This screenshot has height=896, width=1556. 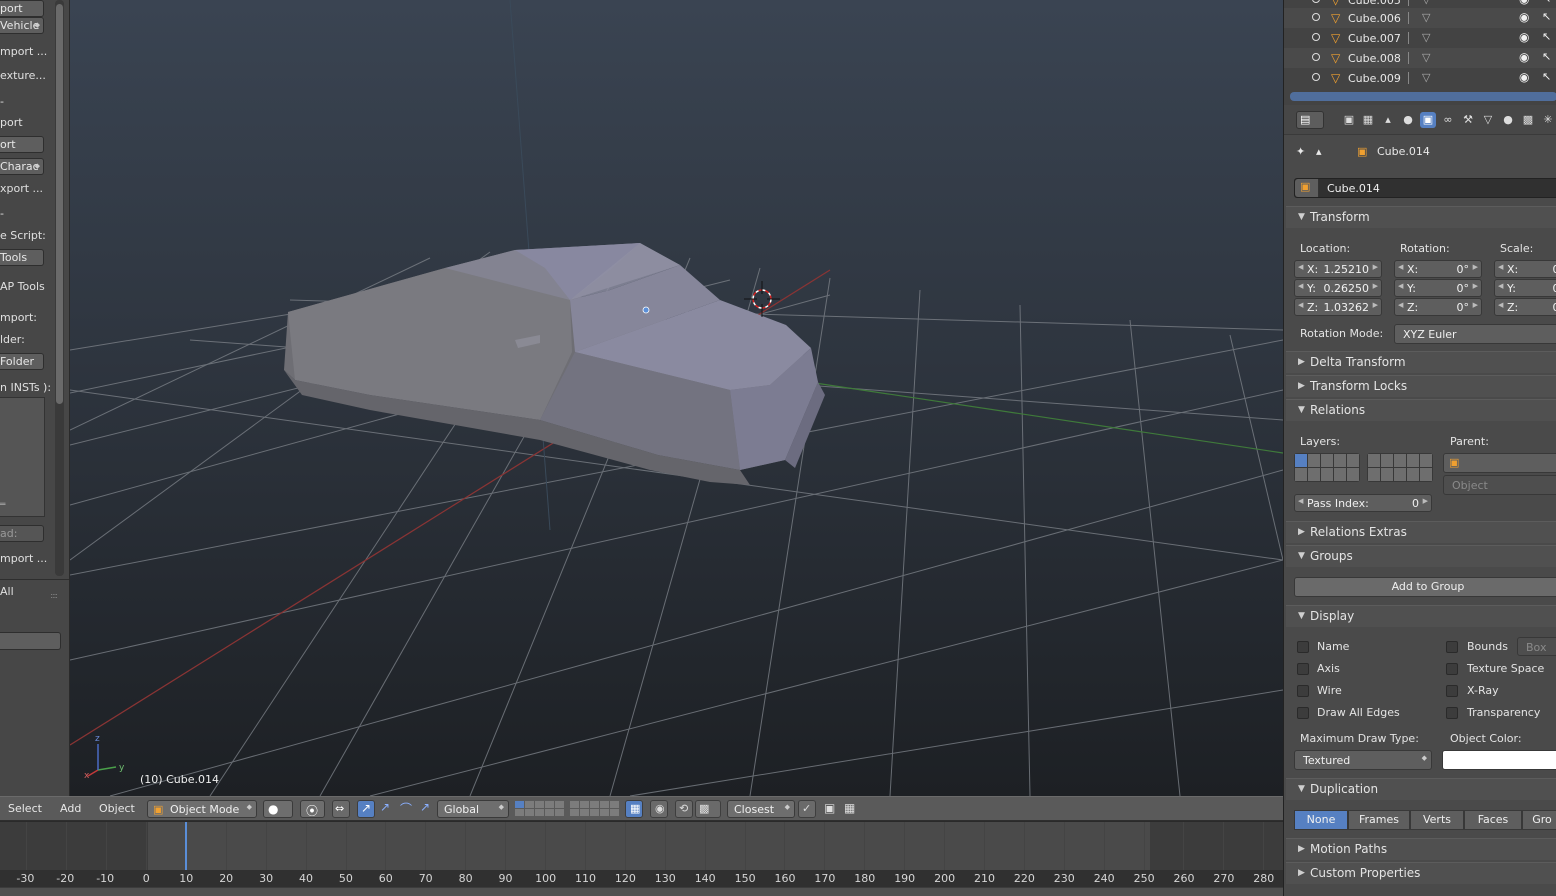 I want to click on location-z-field: ◀ Z: 1.03262 ▶, so click(x=1338, y=307).